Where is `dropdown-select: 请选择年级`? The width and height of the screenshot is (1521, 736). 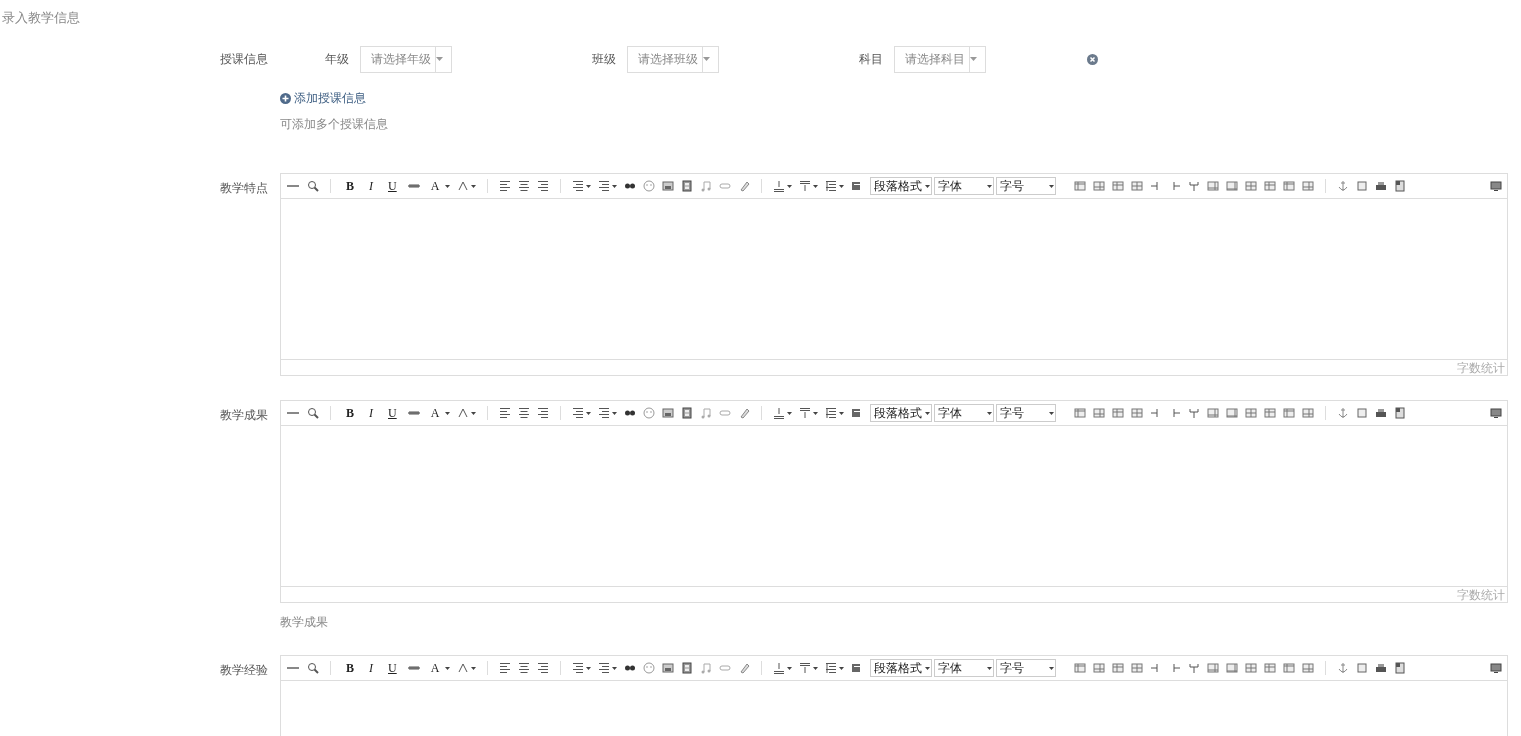 dropdown-select: 请选择年级 is located at coordinates (406, 59).